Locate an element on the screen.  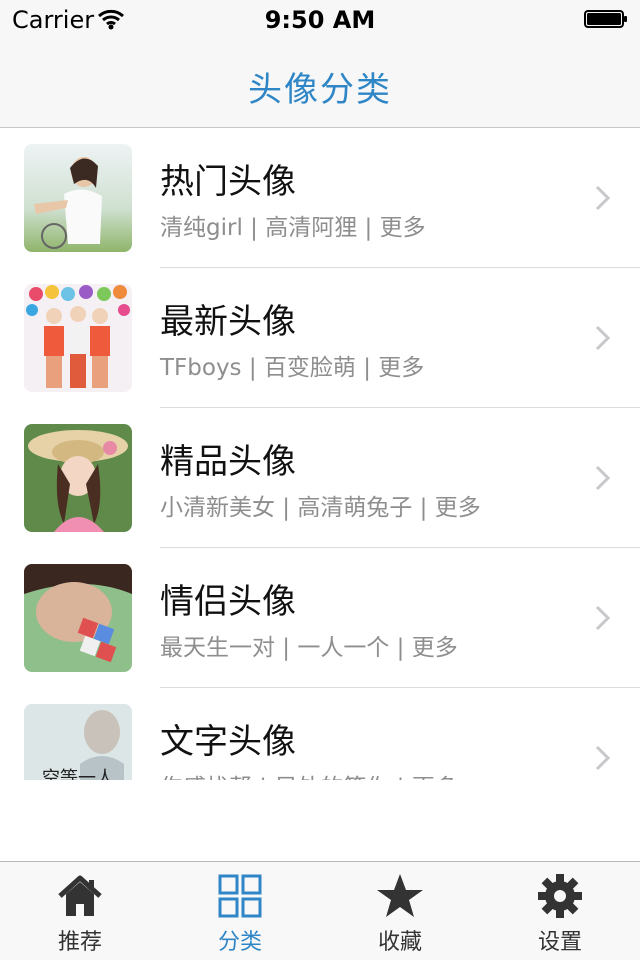
category-title: 热门头像 is located at coordinates (228, 182).